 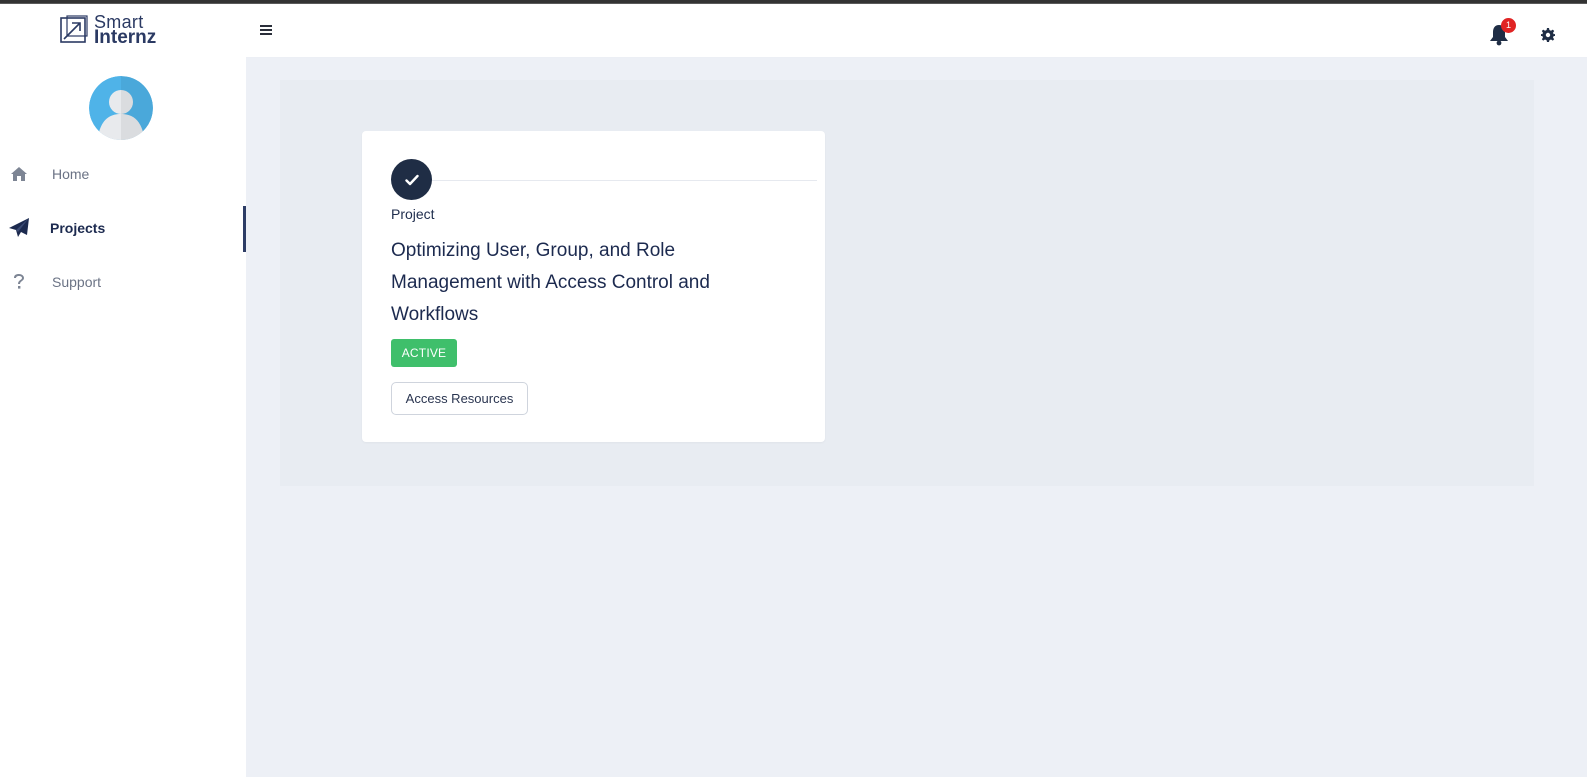 I want to click on sidebar-item-label: Home, so click(x=71, y=174).